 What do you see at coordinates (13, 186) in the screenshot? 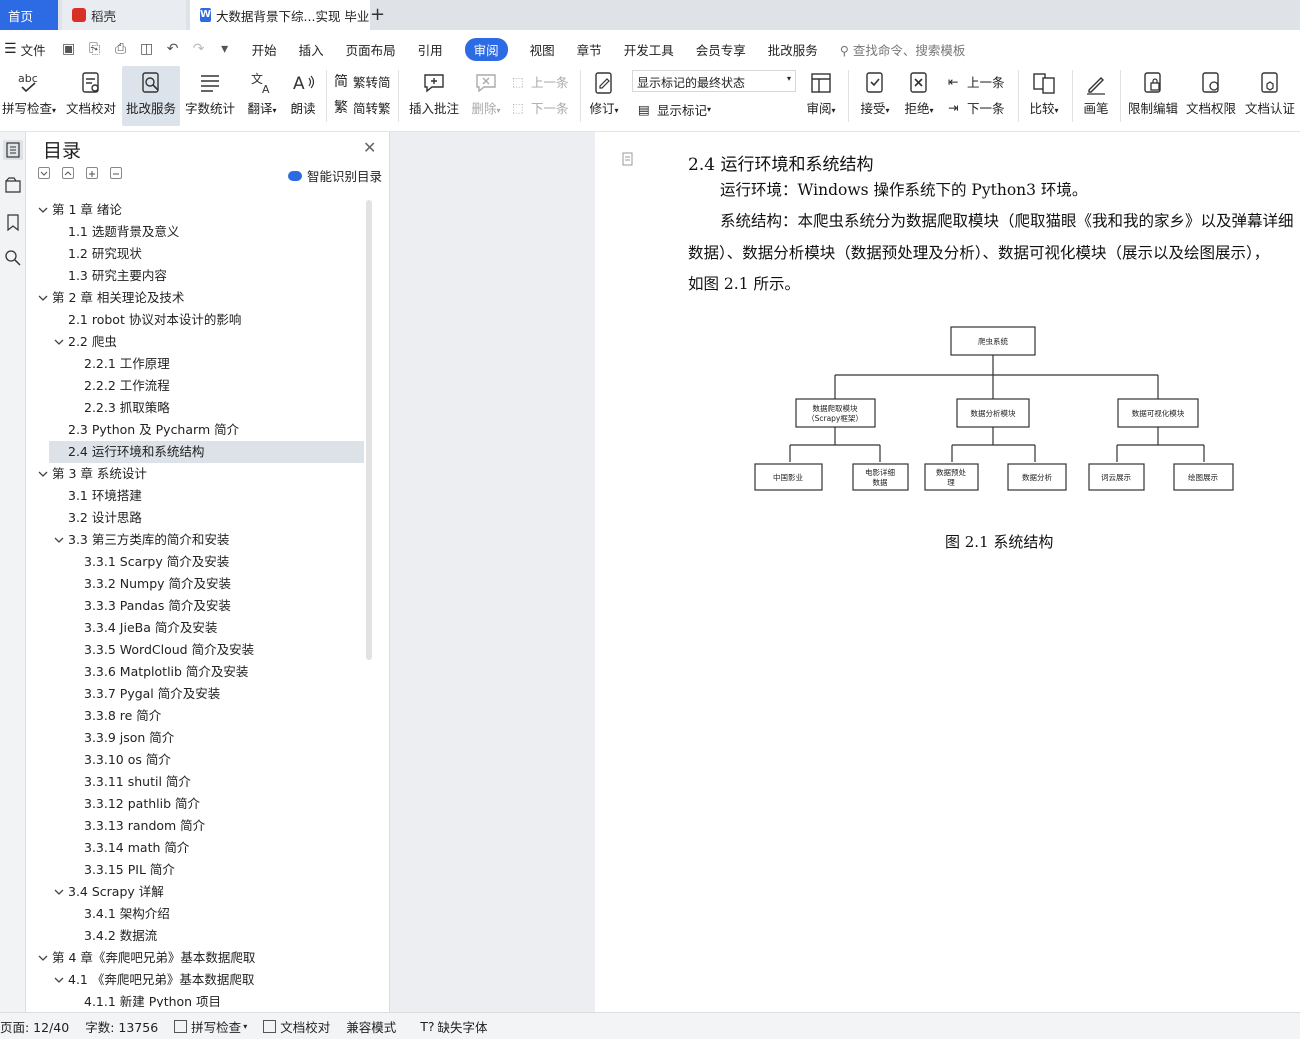
I see `chapter-nav-icon` at bounding box center [13, 186].